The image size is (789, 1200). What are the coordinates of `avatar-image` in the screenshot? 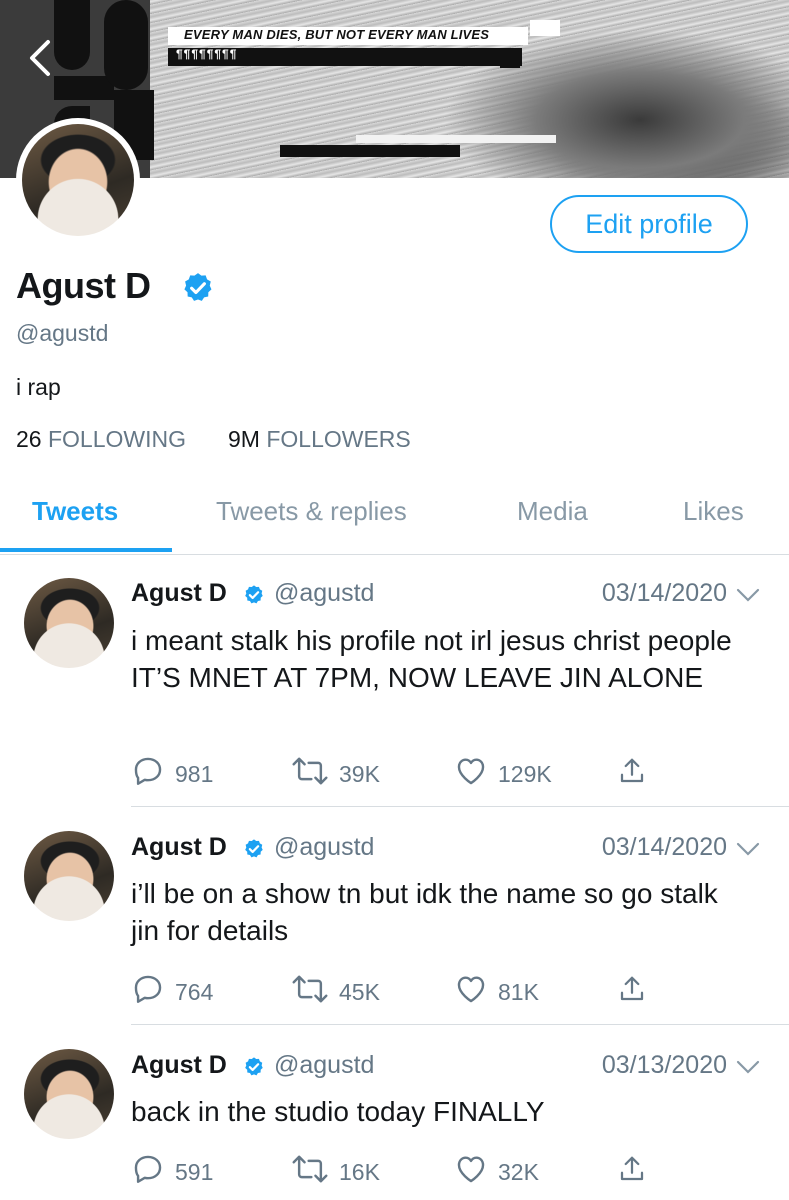 It's located at (78, 180).